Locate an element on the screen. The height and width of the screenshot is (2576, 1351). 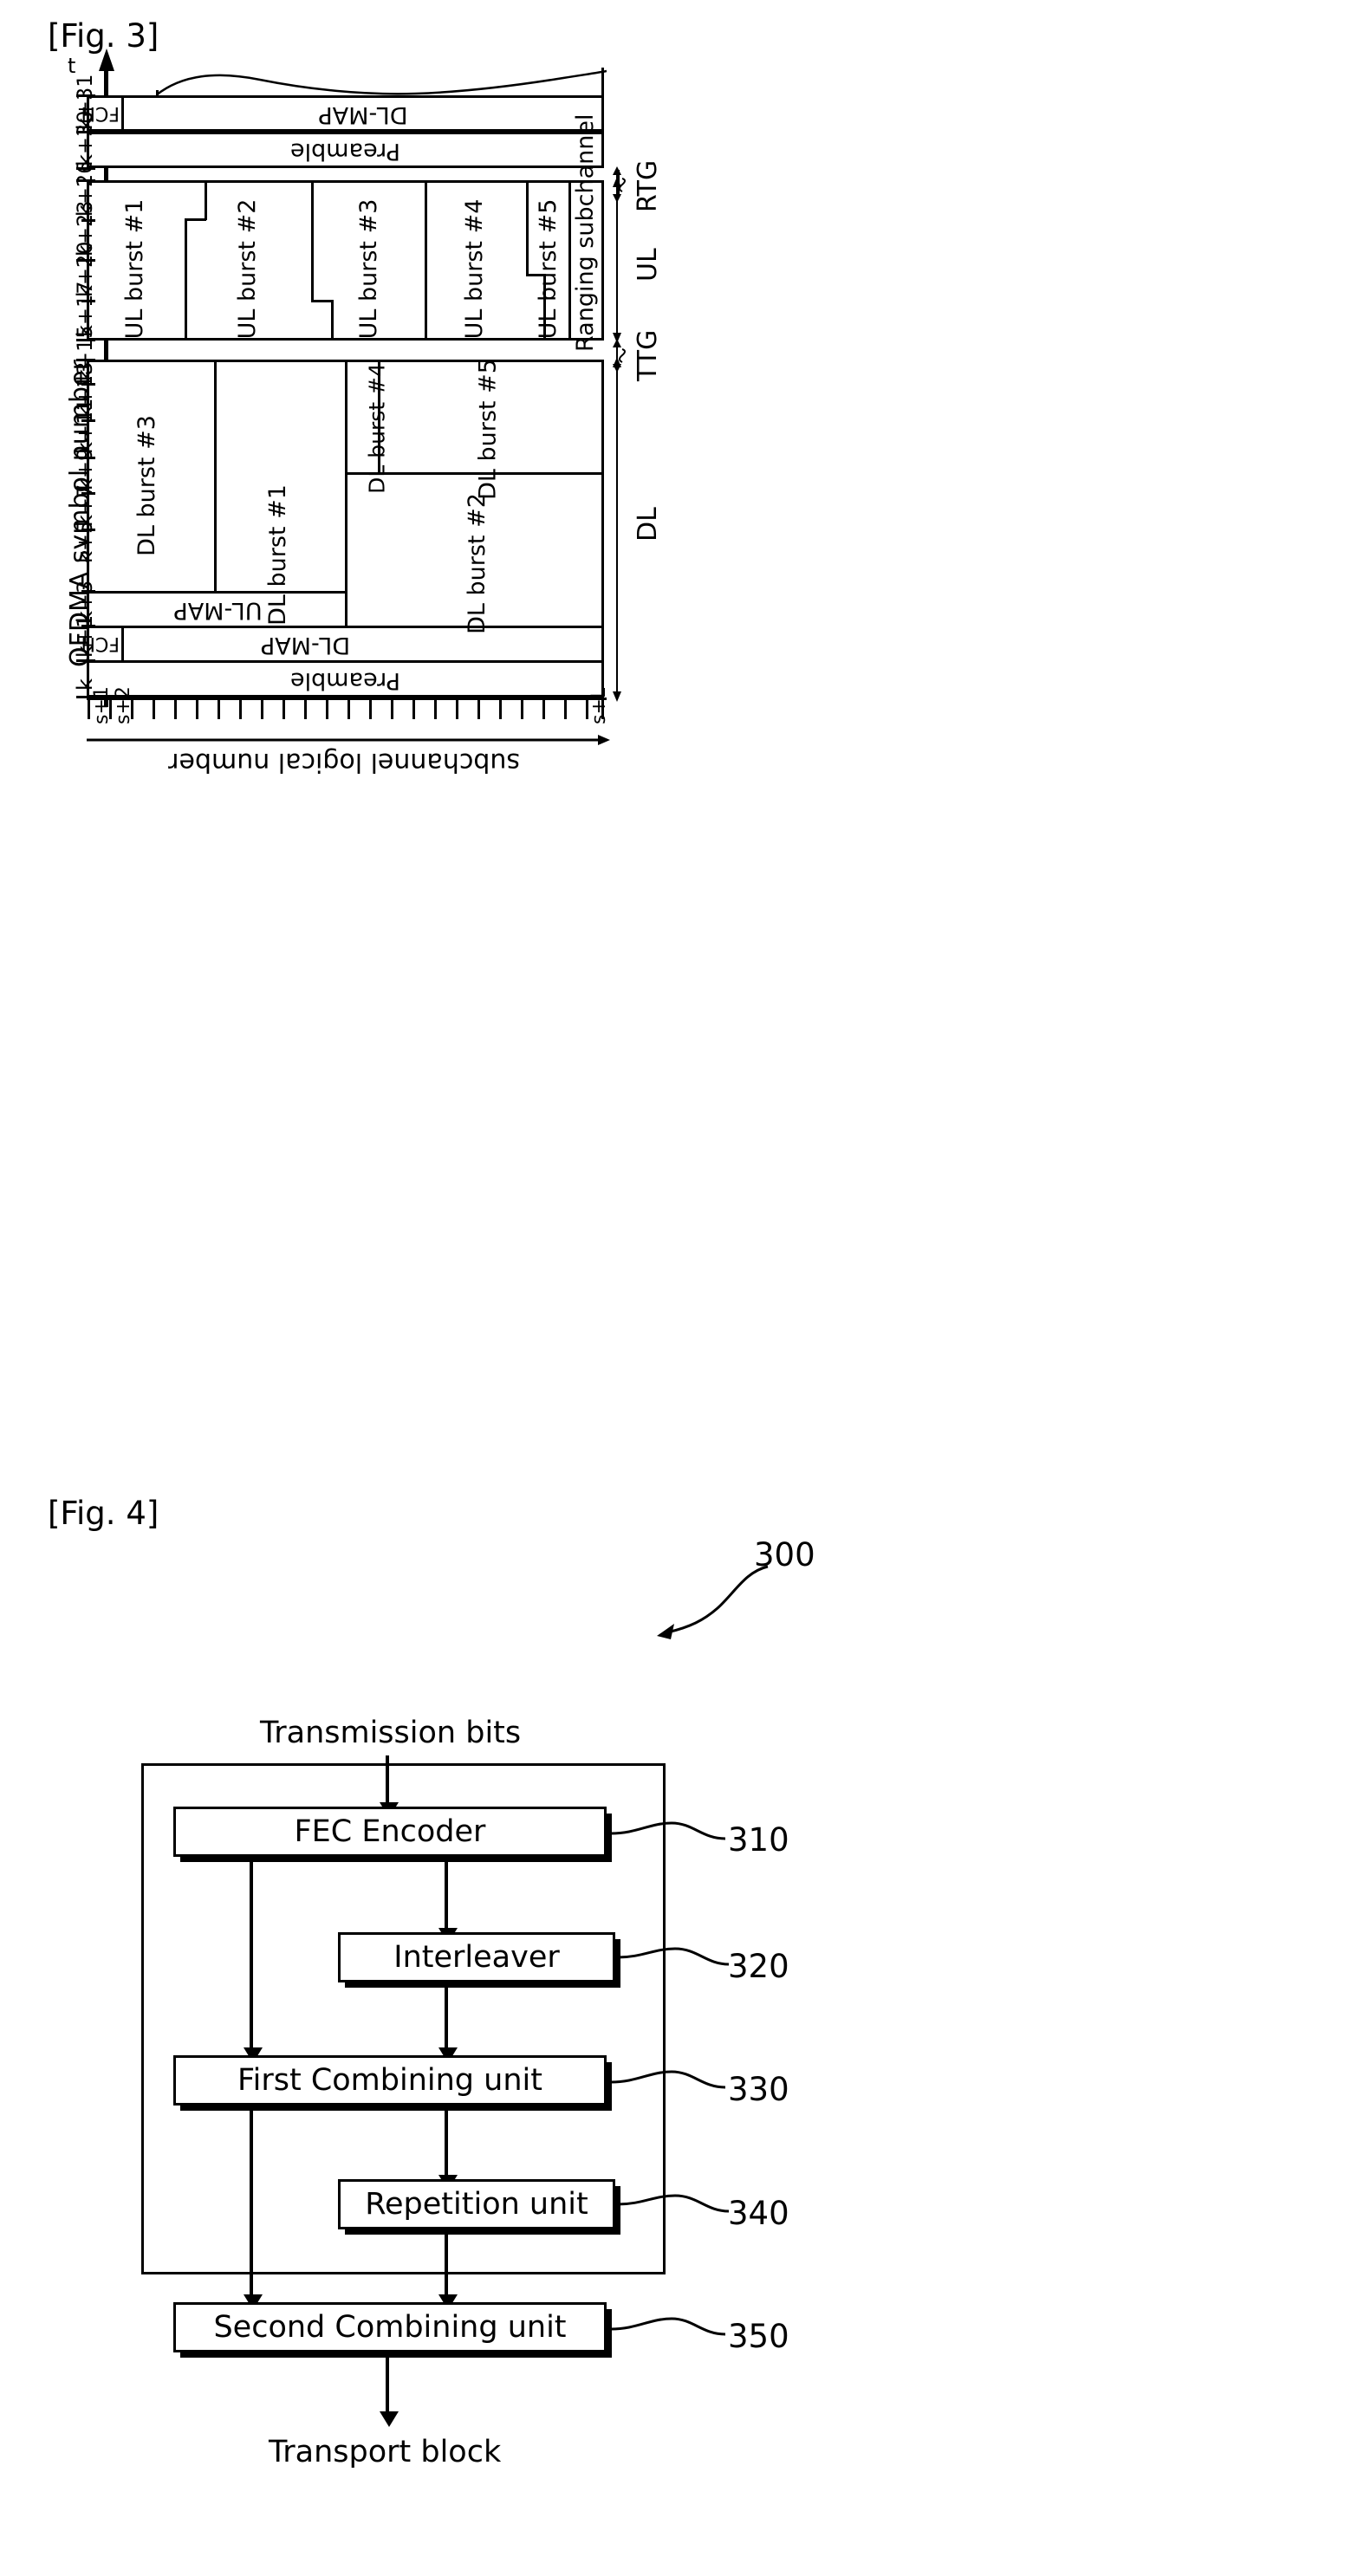
time-axis-arrowhead is located at coordinates (106, 60).